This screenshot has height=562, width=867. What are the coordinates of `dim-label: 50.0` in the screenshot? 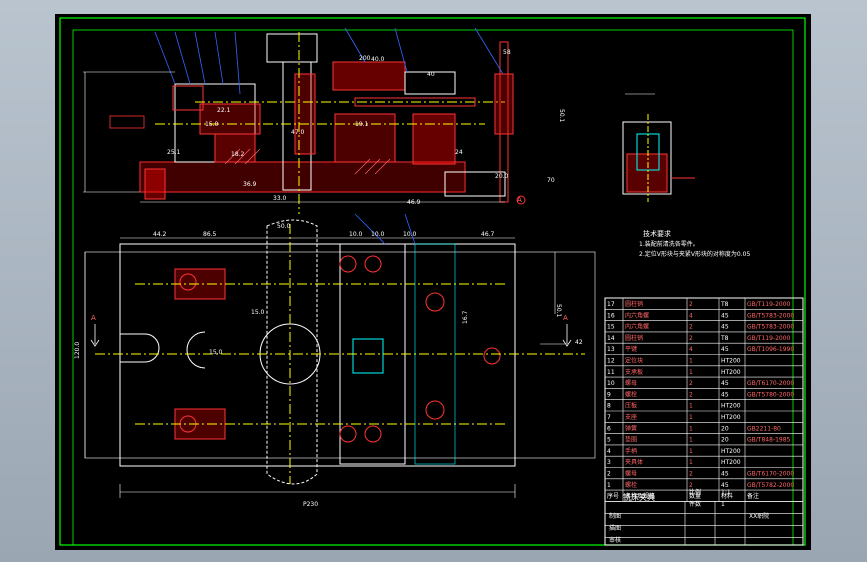 It's located at (284, 226).